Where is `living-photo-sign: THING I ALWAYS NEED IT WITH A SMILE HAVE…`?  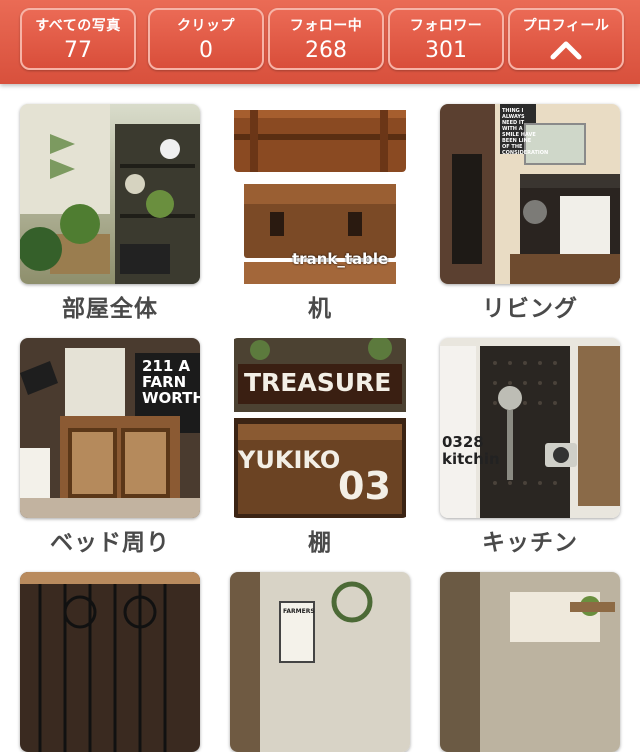 living-photo-sign: THING I ALWAYS NEED IT WITH A SMILE HAVE… is located at coordinates (525, 132).